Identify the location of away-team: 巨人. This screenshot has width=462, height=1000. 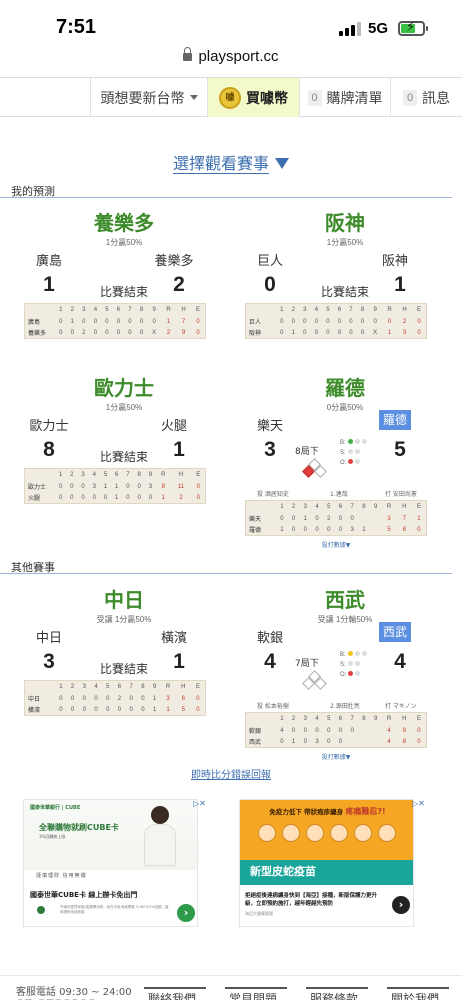
(269, 261).